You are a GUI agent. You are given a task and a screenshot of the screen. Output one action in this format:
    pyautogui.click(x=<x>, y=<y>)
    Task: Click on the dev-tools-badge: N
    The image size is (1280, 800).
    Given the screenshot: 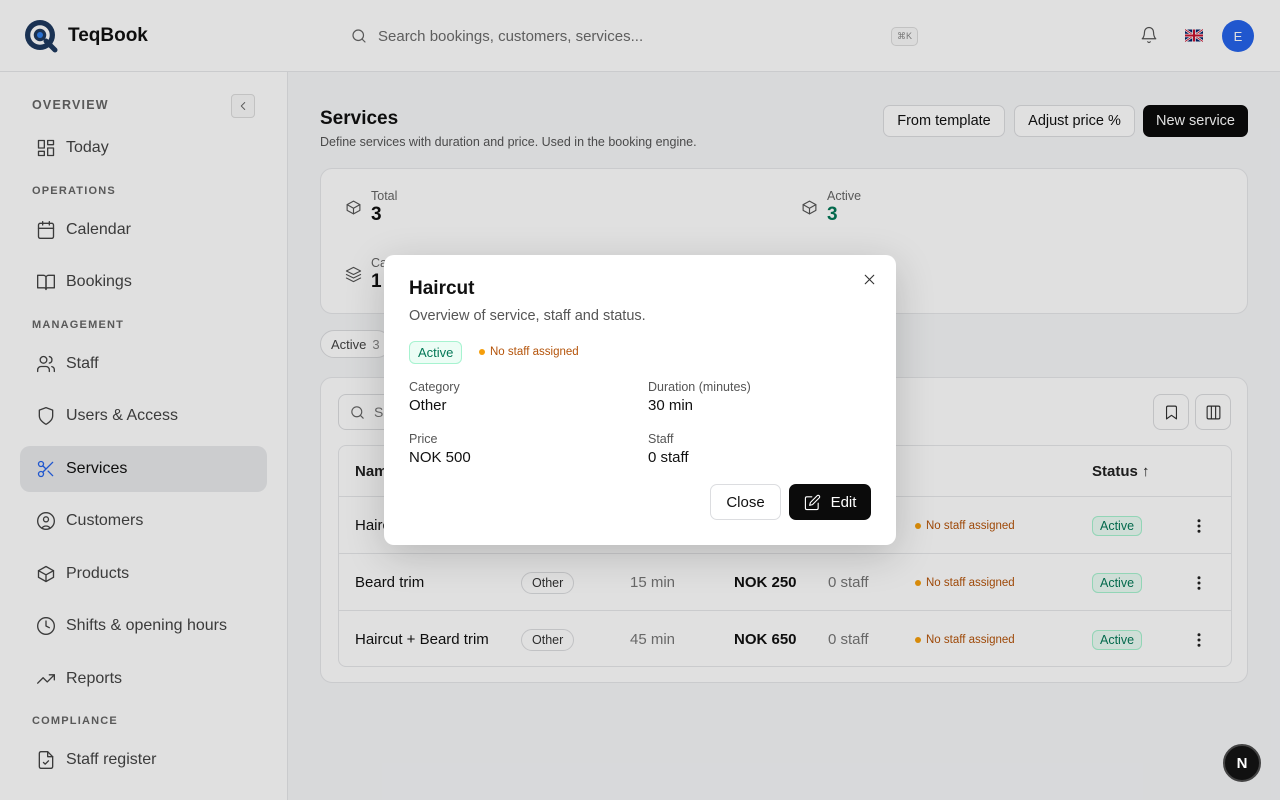 What is the action you would take?
    pyautogui.click(x=1242, y=763)
    